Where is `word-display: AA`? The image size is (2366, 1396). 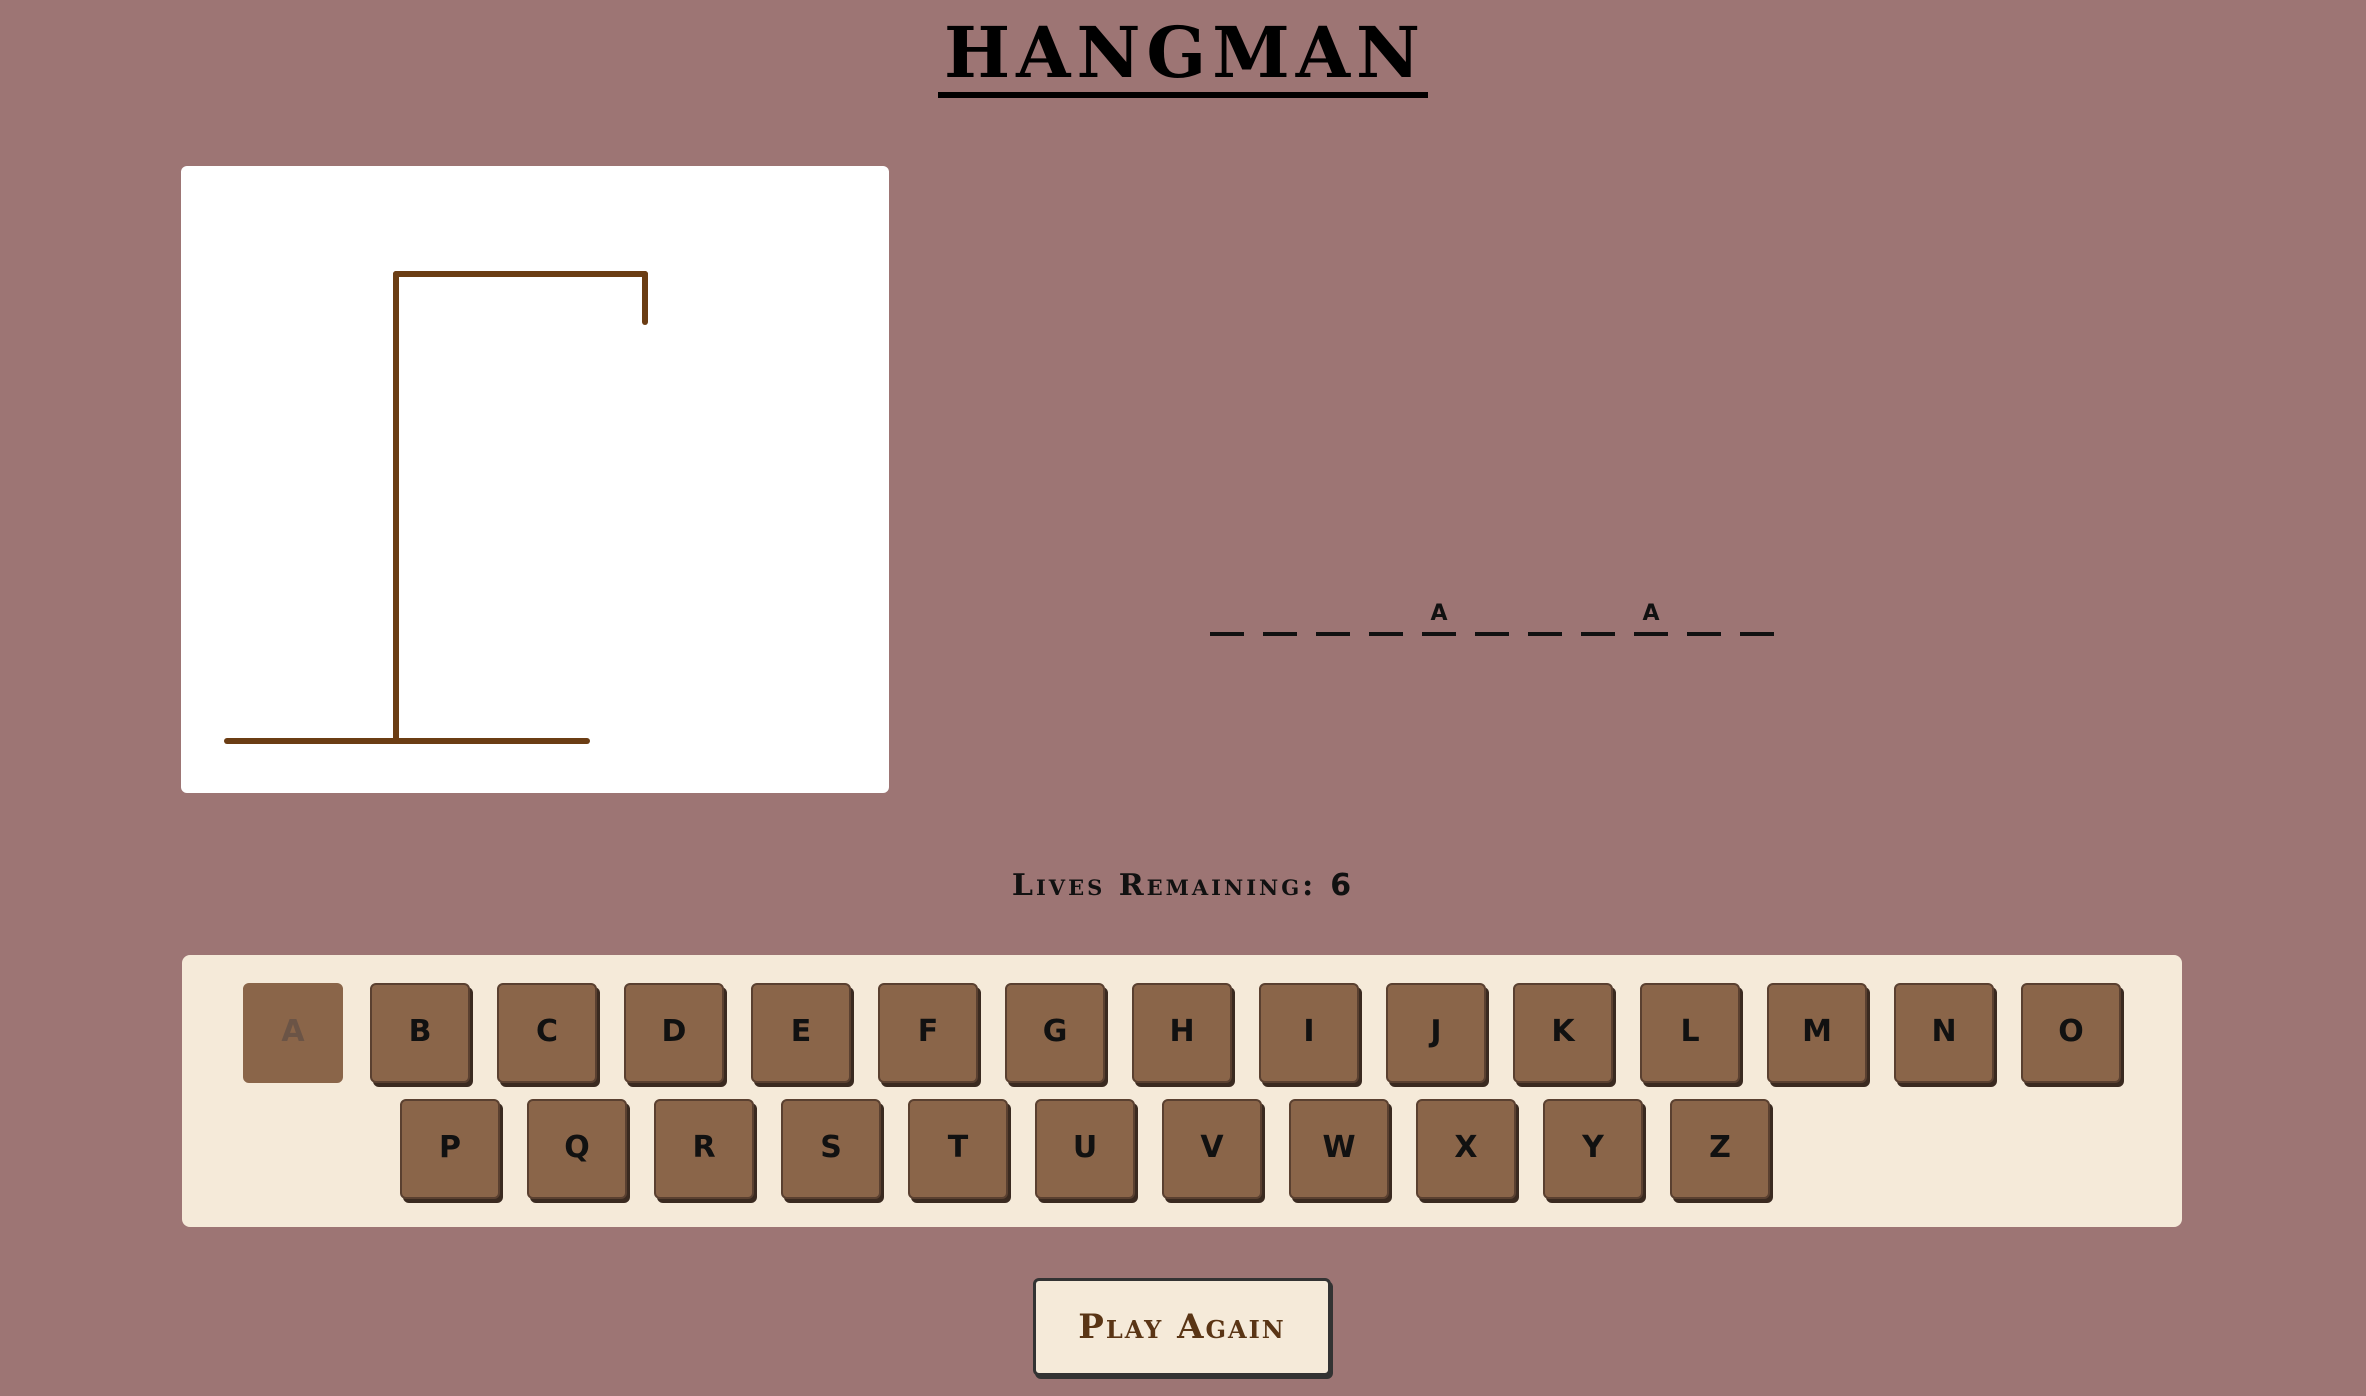 word-display: AA is located at coordinates (1492, 616).